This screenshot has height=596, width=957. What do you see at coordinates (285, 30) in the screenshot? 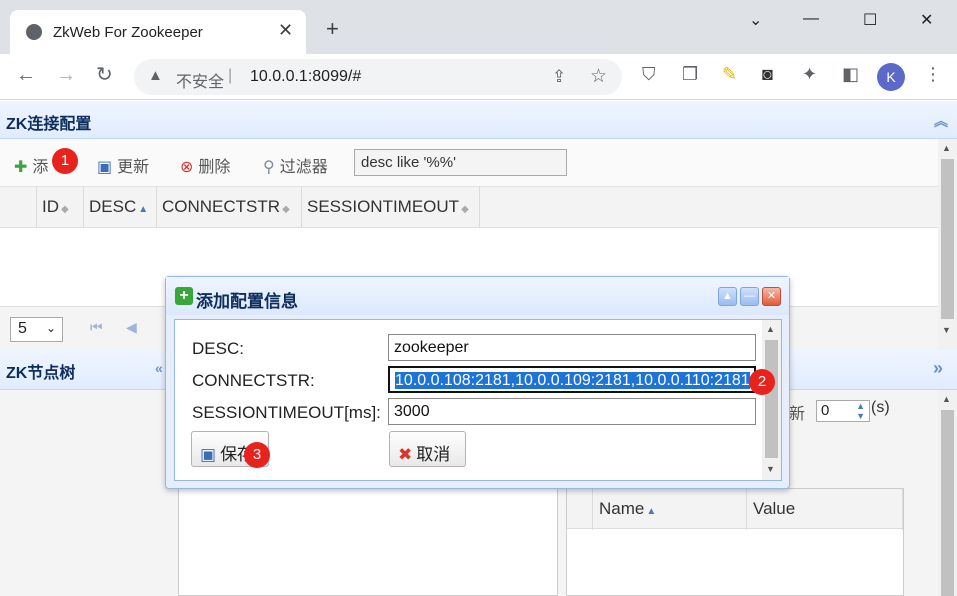
I see `close-tab-icon: ✕` at bounding box center [285, 30].